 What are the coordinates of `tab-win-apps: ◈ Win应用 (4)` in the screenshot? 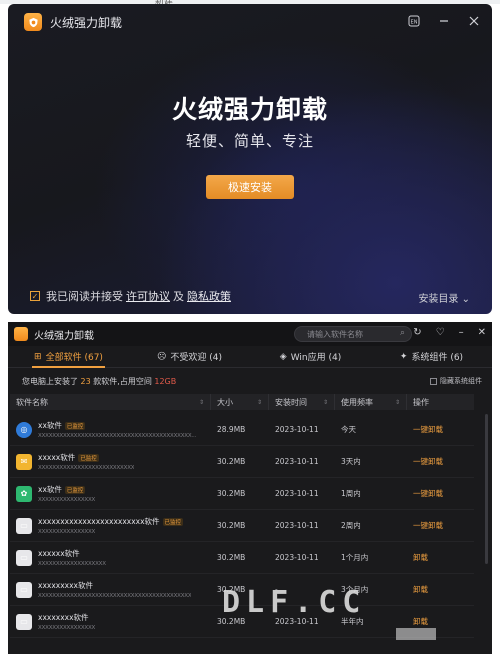 It's located at (310, 356).